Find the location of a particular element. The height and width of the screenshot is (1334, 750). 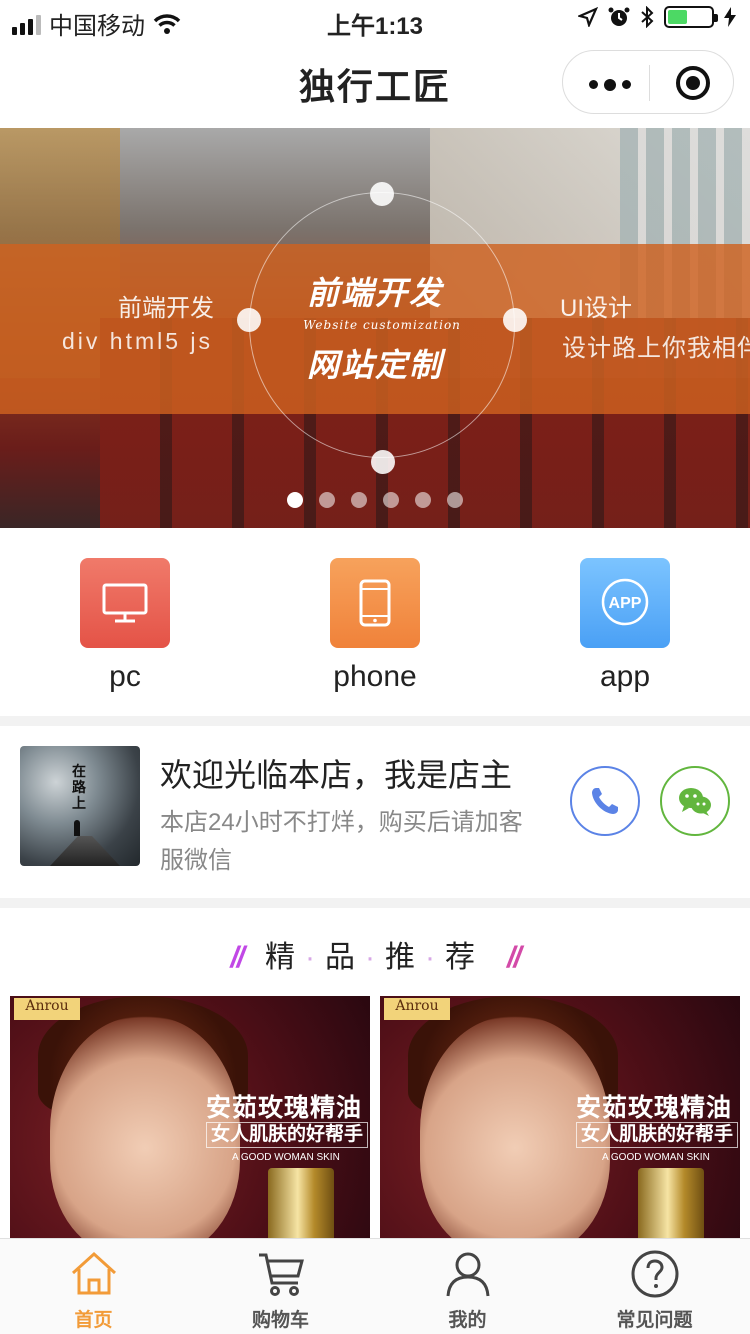

cart-icon is located at coordinates (281, 1274).